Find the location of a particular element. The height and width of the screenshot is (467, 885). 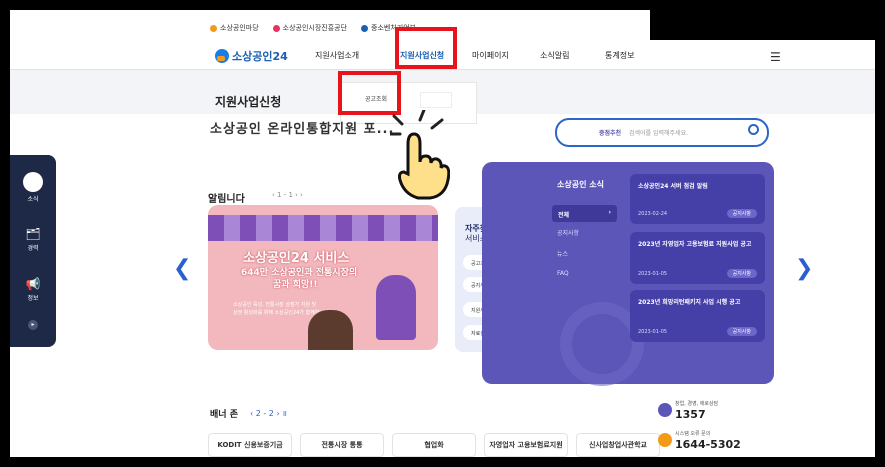

page-title: 지원사업신청 is located at coordinates (248, 102).